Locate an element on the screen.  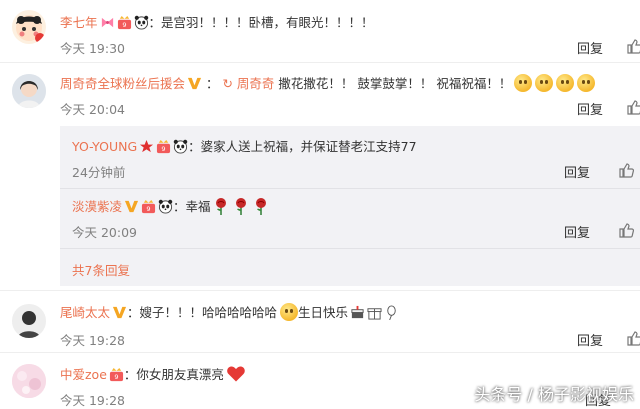
laugh-emoji-icon is located at coordinates (289, 312).